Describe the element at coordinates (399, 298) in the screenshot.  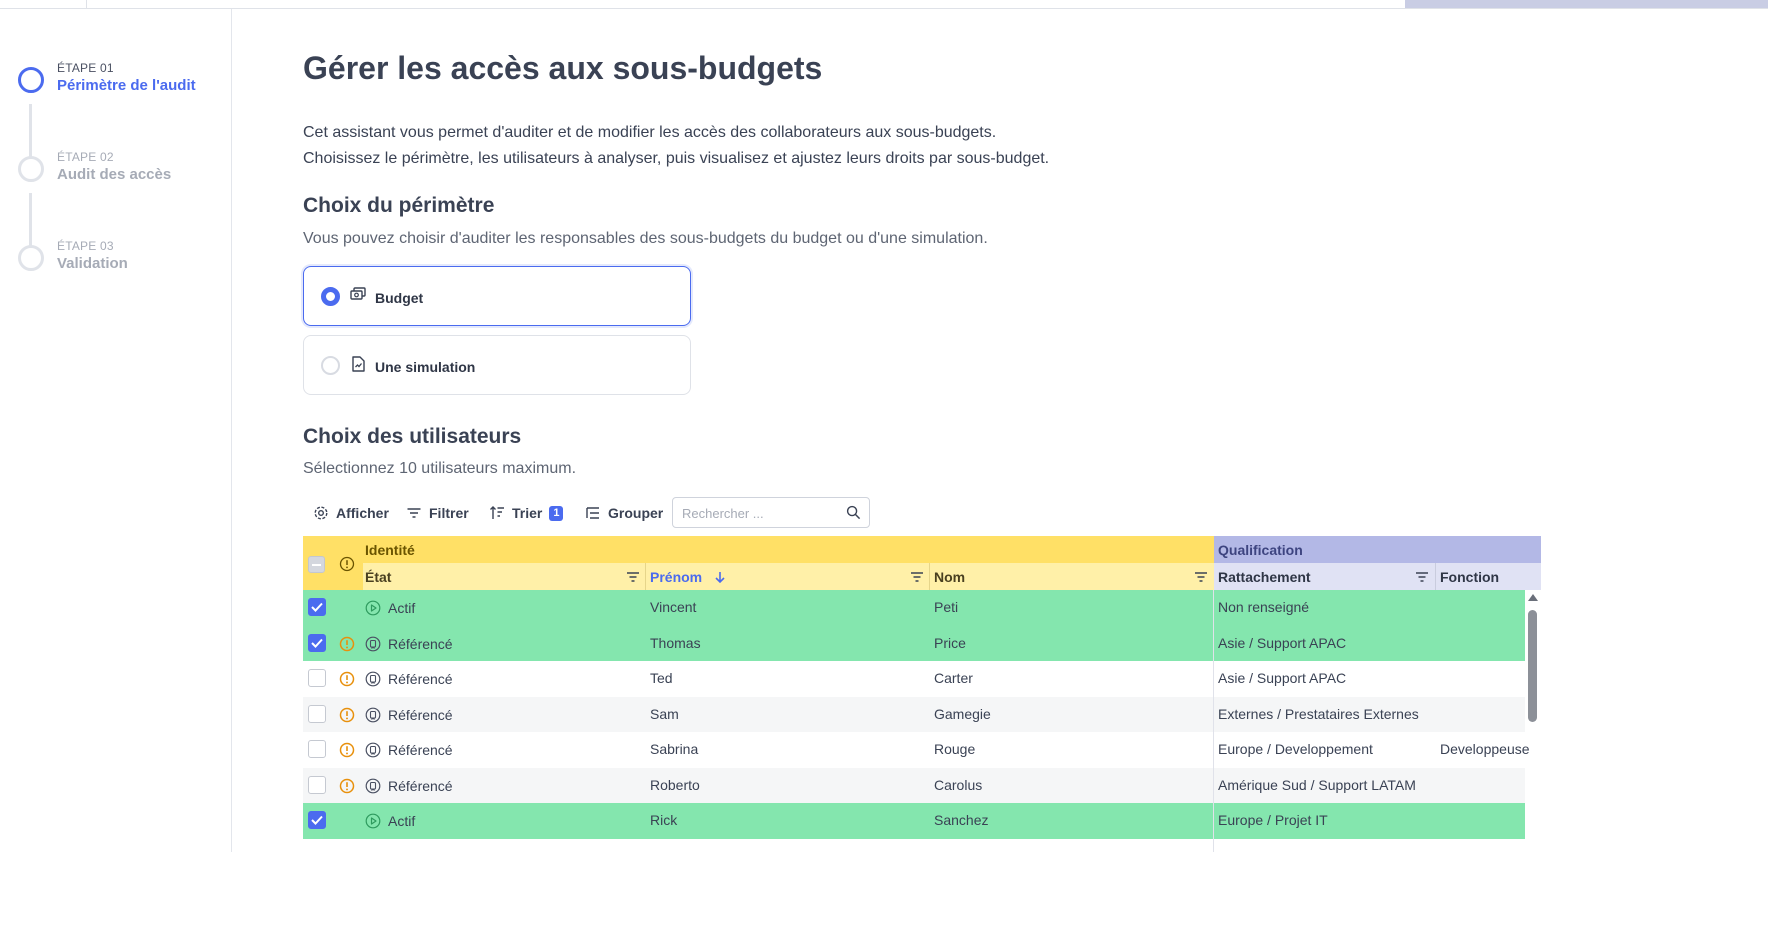
I see `option-label: Budget` at that location.